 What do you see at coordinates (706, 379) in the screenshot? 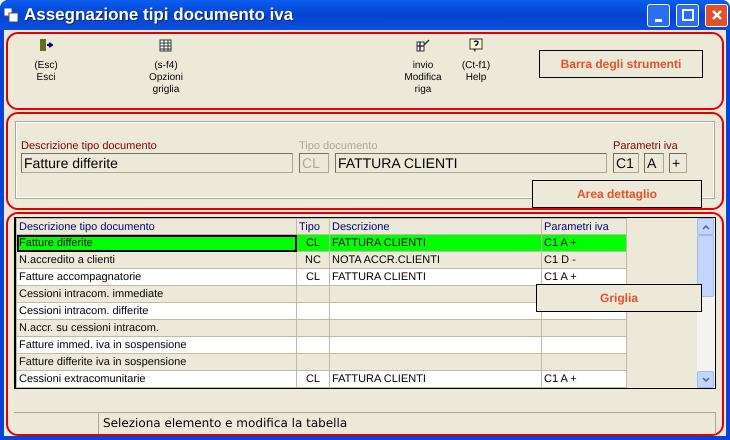
I see `scroll-down-icon` at bounding box center [706, 379].